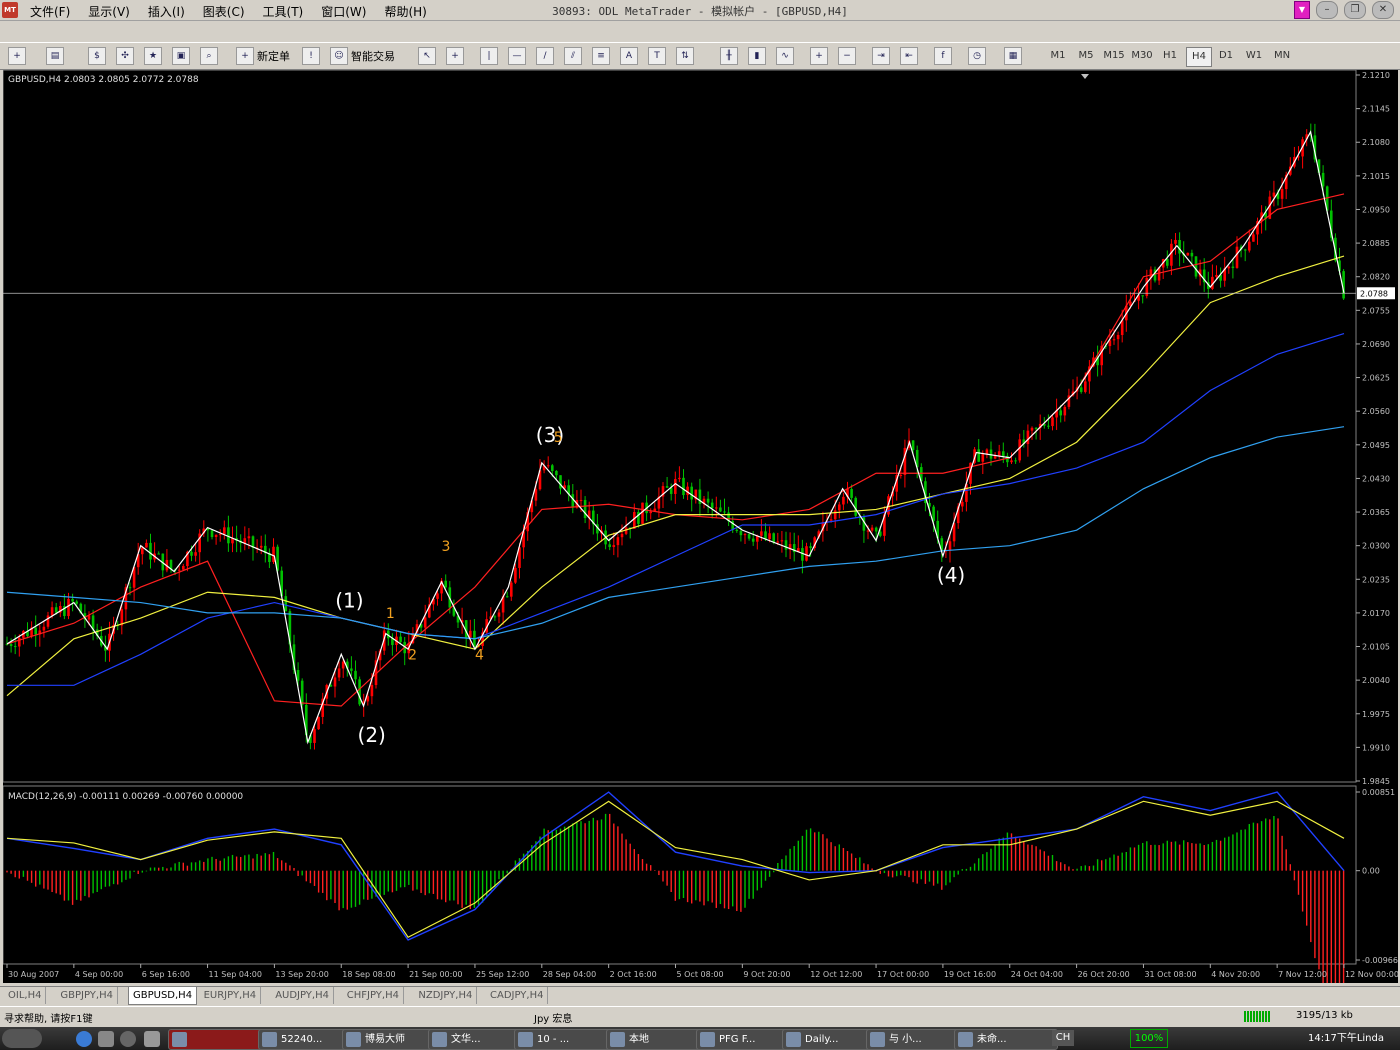 The width and height of the screenshot is (1400, 1050). What do you see at coordinates (216, 1039) in the screenshot?
I see `task-metatrader` at bounding box center [216, 1039].